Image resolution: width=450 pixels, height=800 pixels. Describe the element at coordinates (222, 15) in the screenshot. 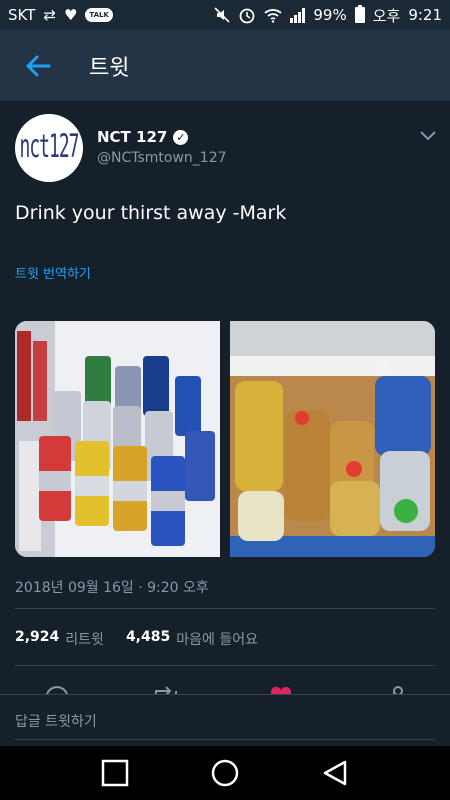

I see `mute-icon` at that location.